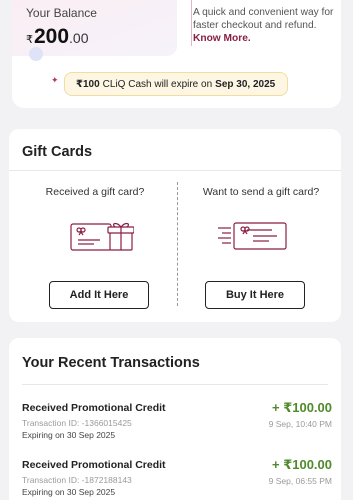 Image resolution: width=353 pixels, height=500 pixels. I want to click on decorative-circle, so click(36, 54).